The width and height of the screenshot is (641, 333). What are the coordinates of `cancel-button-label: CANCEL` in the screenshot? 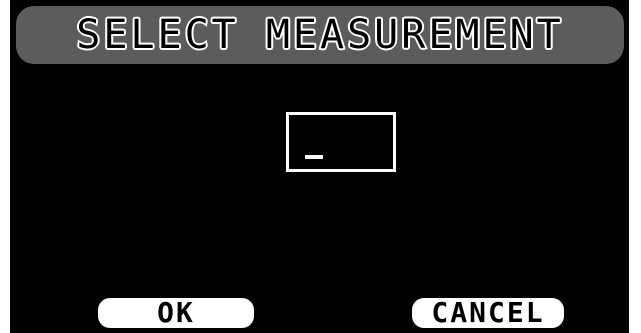 It's located at (488, 312).